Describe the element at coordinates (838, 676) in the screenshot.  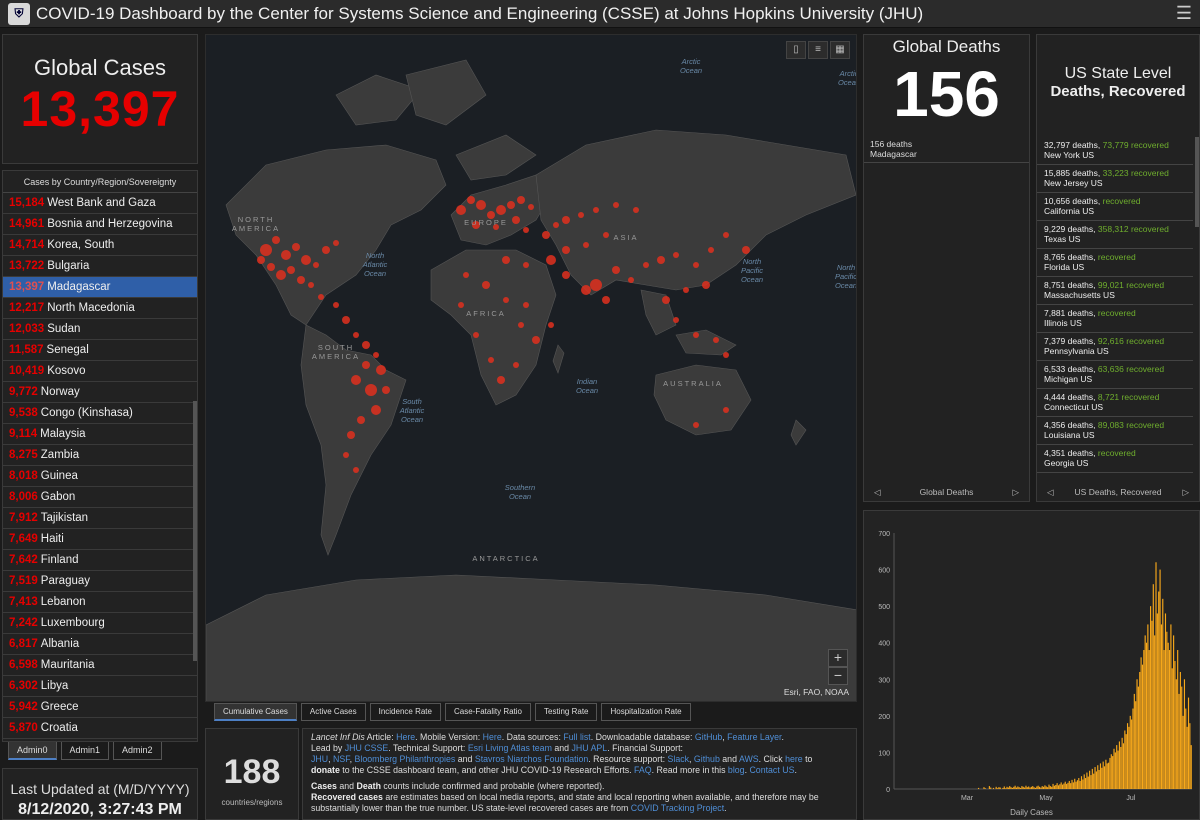
I see `zoom-out-button: −` at that location.